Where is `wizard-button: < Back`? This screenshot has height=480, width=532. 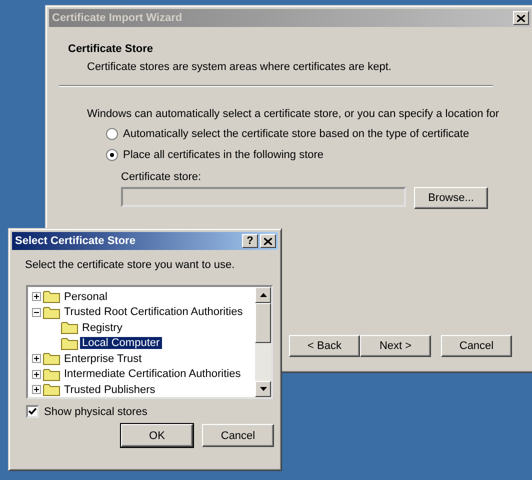 wizard-button: < Back is located at coordinates (324, 346).